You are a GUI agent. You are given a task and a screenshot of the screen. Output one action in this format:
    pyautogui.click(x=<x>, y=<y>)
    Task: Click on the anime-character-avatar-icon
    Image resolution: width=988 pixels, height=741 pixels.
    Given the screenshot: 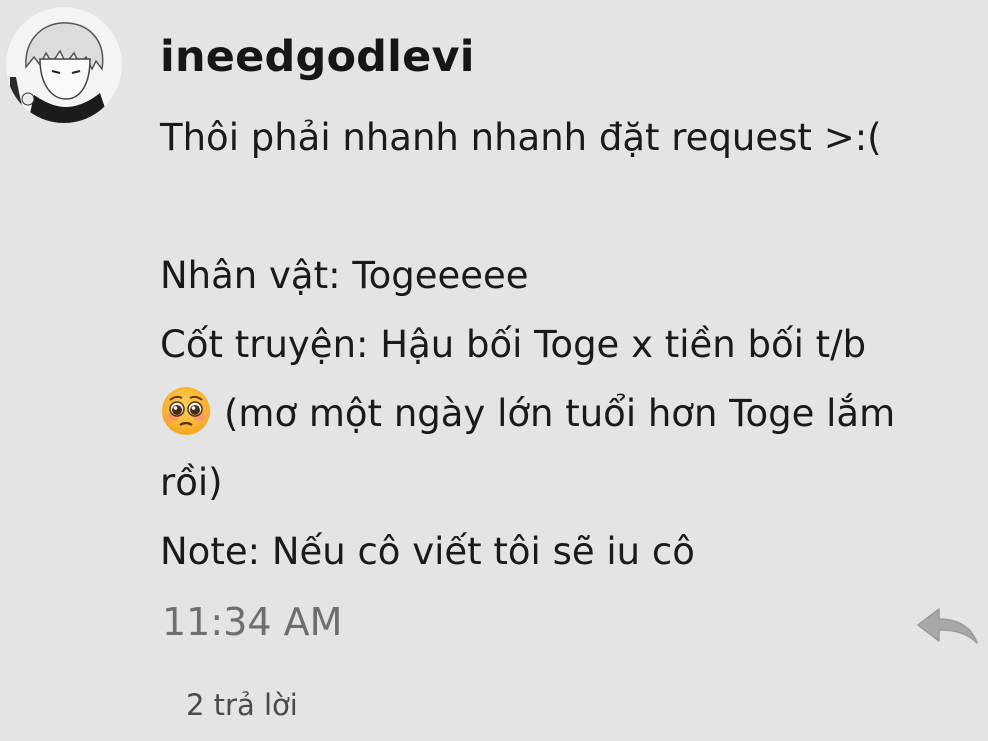 What is the action you would take?
    pyautogui.click(x=64, y=65)
    